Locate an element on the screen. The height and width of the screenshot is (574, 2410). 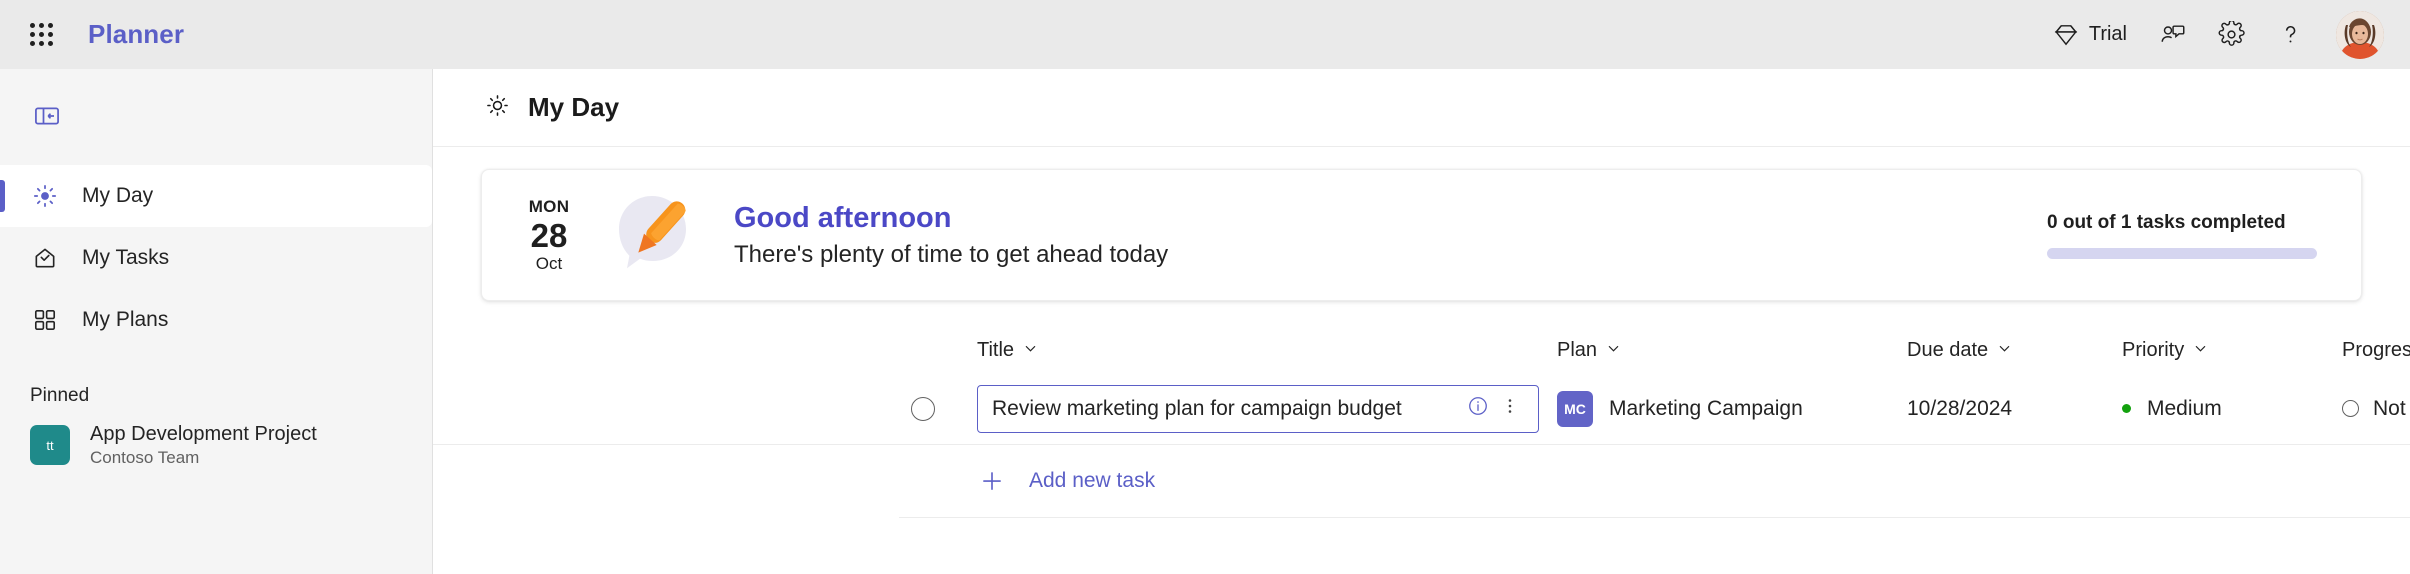
column-header-progress: Progress is located at coordinates (2376, 350).